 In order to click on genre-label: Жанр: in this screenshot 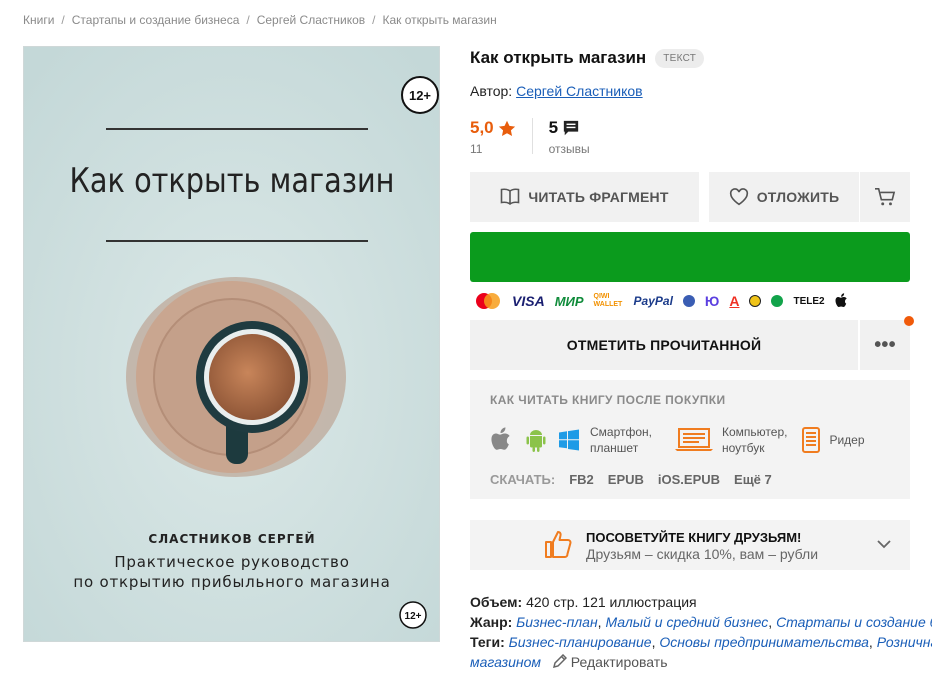, I will do `click(491, 622)`.